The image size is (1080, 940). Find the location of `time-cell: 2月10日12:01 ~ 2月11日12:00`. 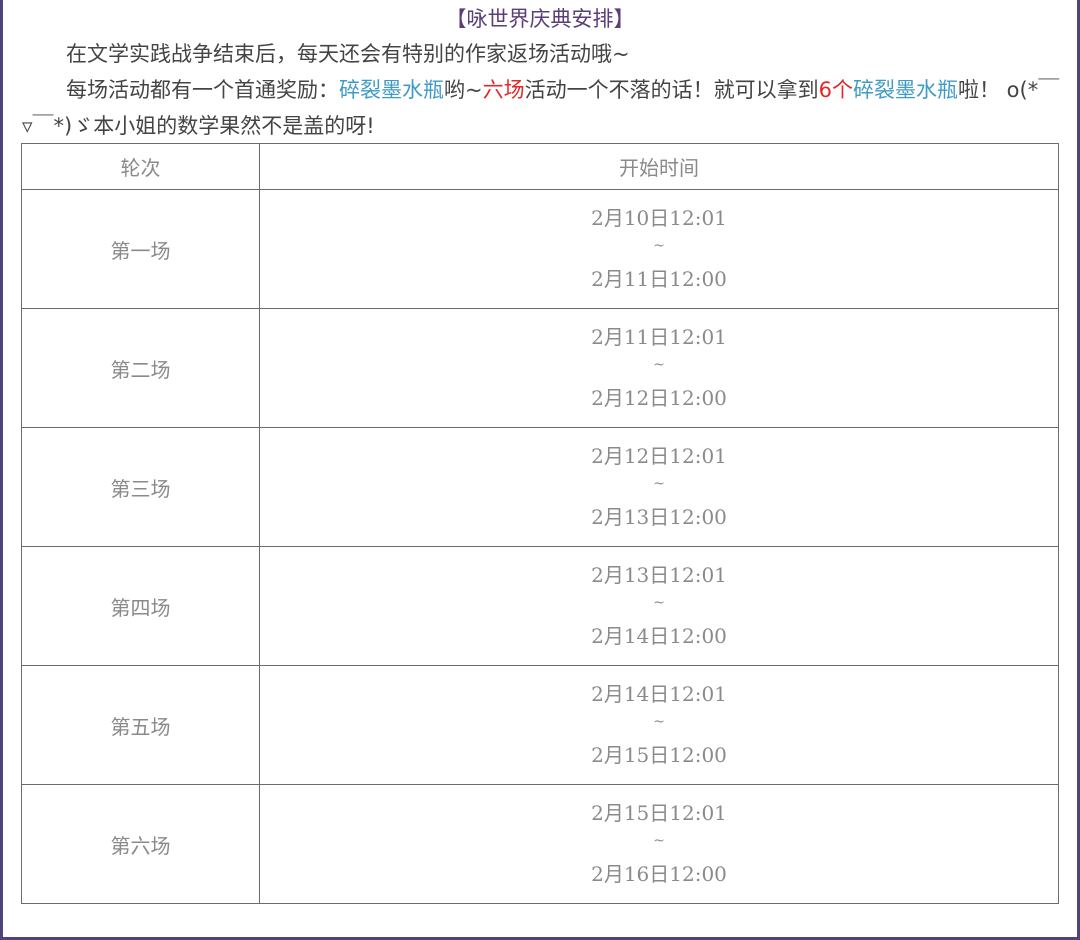

time-cell: 2月10日12:01 ~ 2月11日12:00 is located at coordinates (659, 249).